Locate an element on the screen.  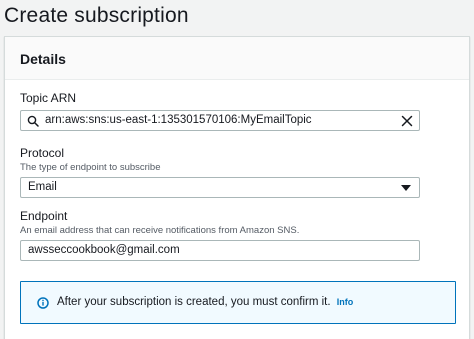
topic-arn-label: Topic ARN is located at coordinates (48, 98).